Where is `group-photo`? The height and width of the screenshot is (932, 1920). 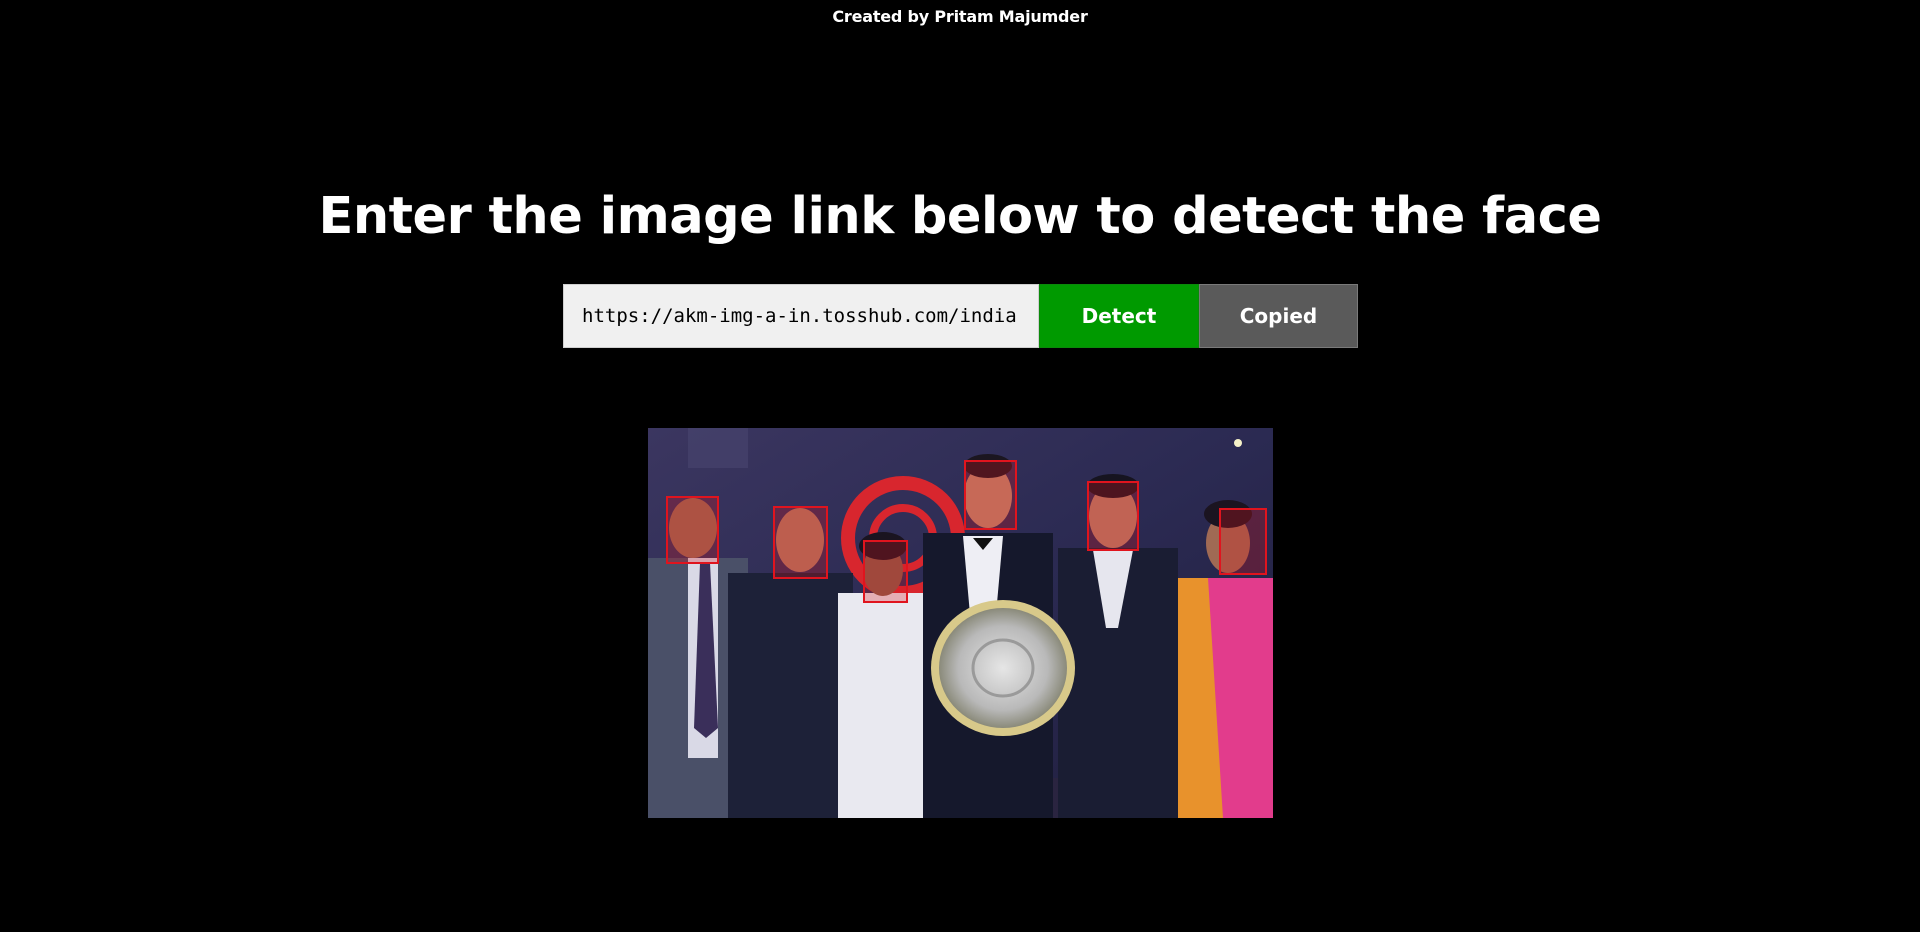
group-photo is located at coordinates (960, 623).